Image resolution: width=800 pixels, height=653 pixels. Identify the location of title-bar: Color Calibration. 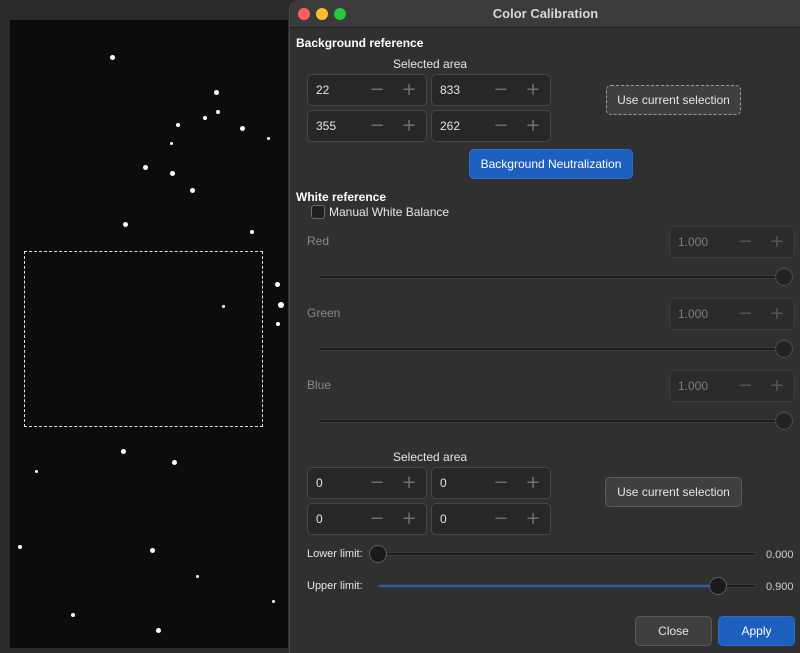
(545, 14).